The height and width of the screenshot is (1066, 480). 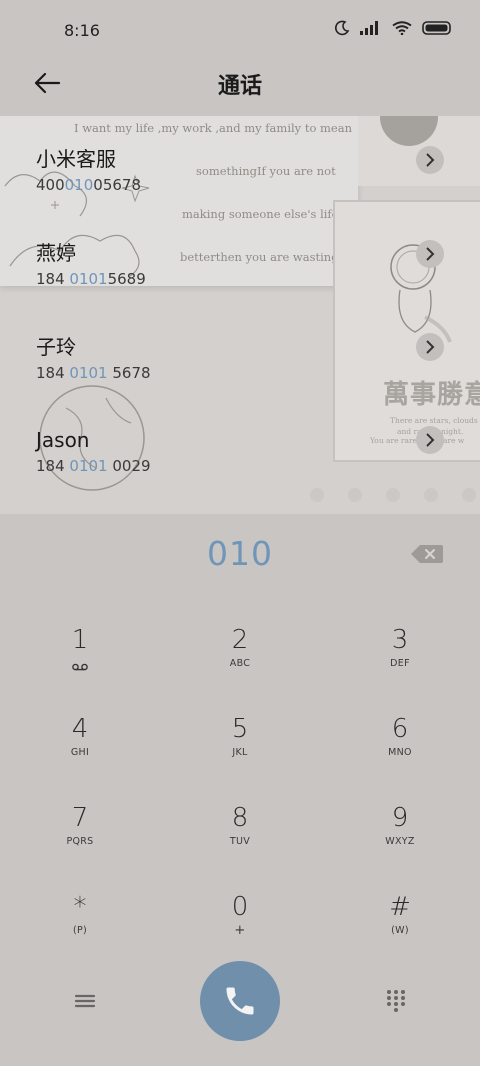 What do you see at coordinates (80, 841) in the screenshot?
I see `key-letters: PQRS` at bounding box center [80, 841].